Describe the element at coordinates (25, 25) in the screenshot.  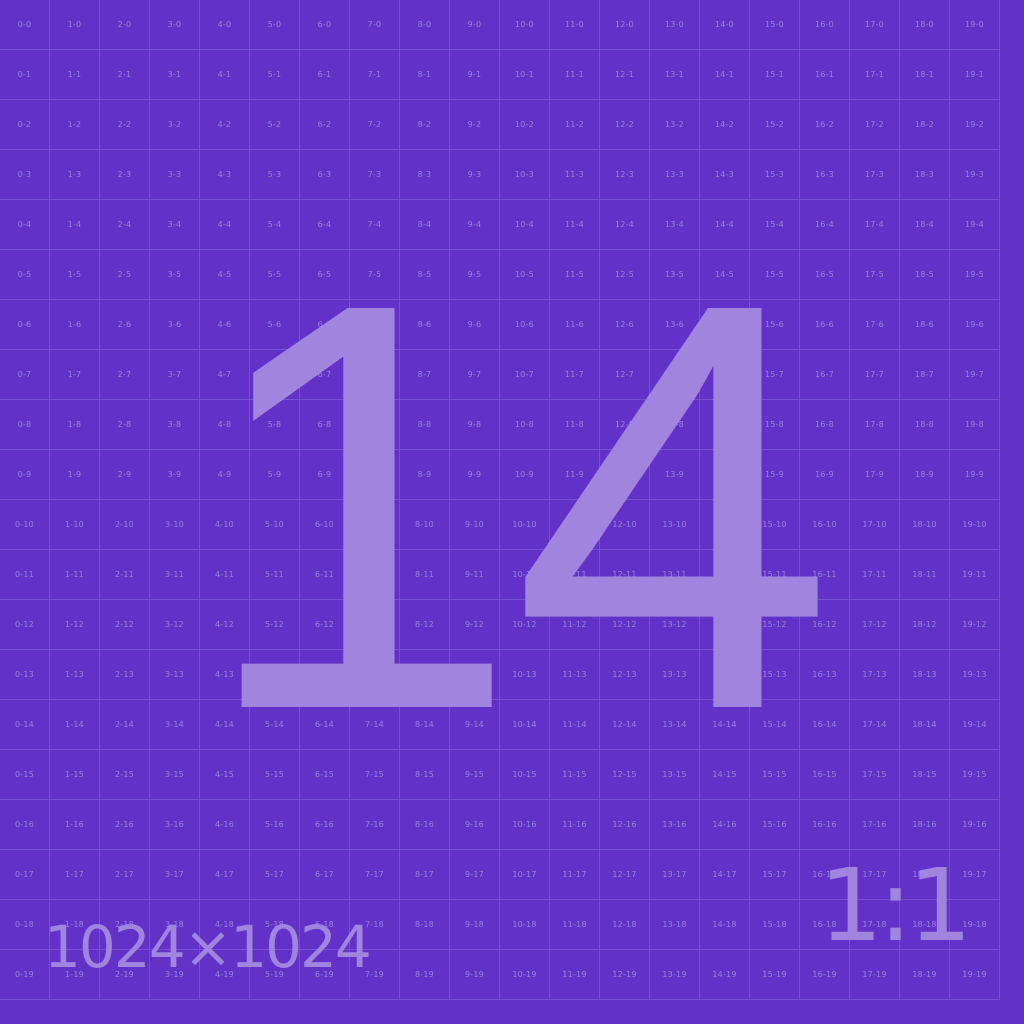
I see `grid-cell: 0-0` at that location.